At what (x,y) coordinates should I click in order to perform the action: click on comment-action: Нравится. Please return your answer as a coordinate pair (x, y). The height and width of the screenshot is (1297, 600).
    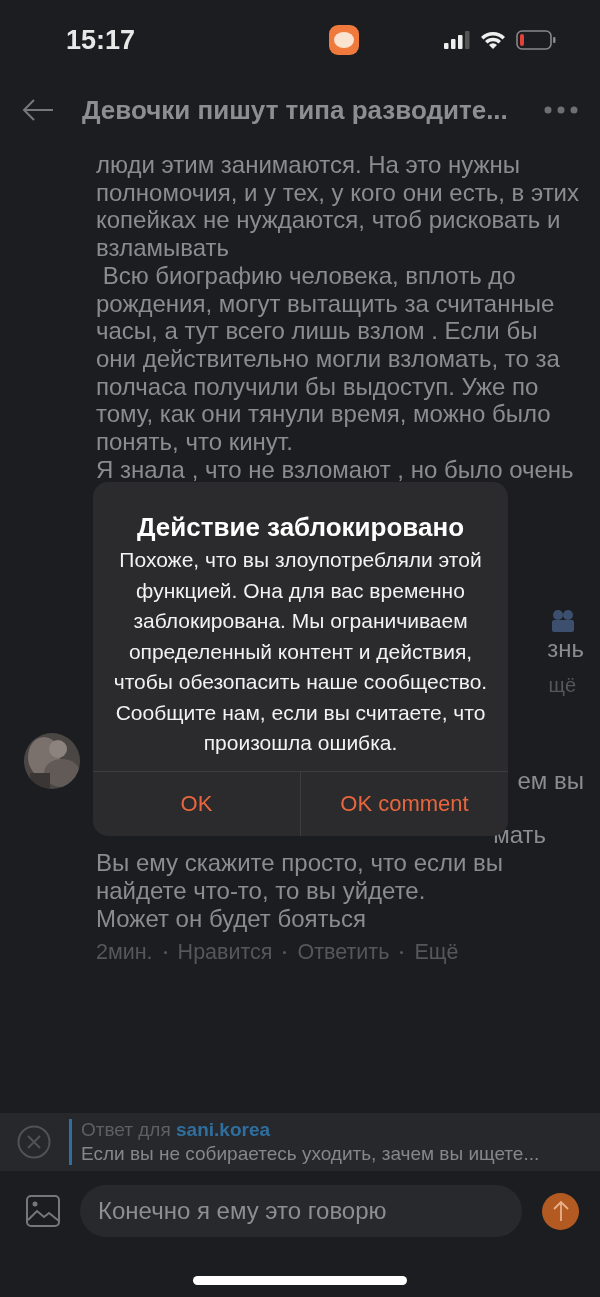
    Looking at the image, I should click on (225, 952).